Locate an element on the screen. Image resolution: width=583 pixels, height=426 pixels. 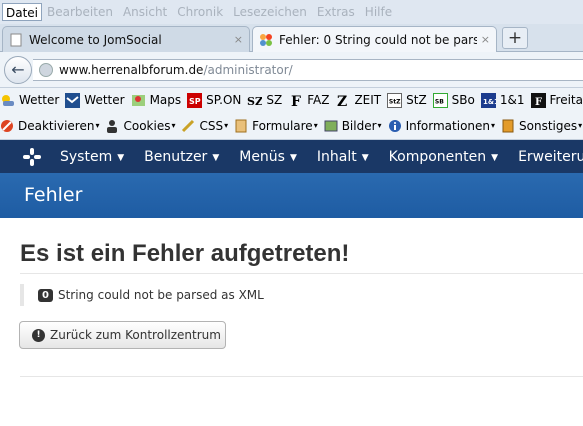
css-icon is located at coordinates (188, 125).